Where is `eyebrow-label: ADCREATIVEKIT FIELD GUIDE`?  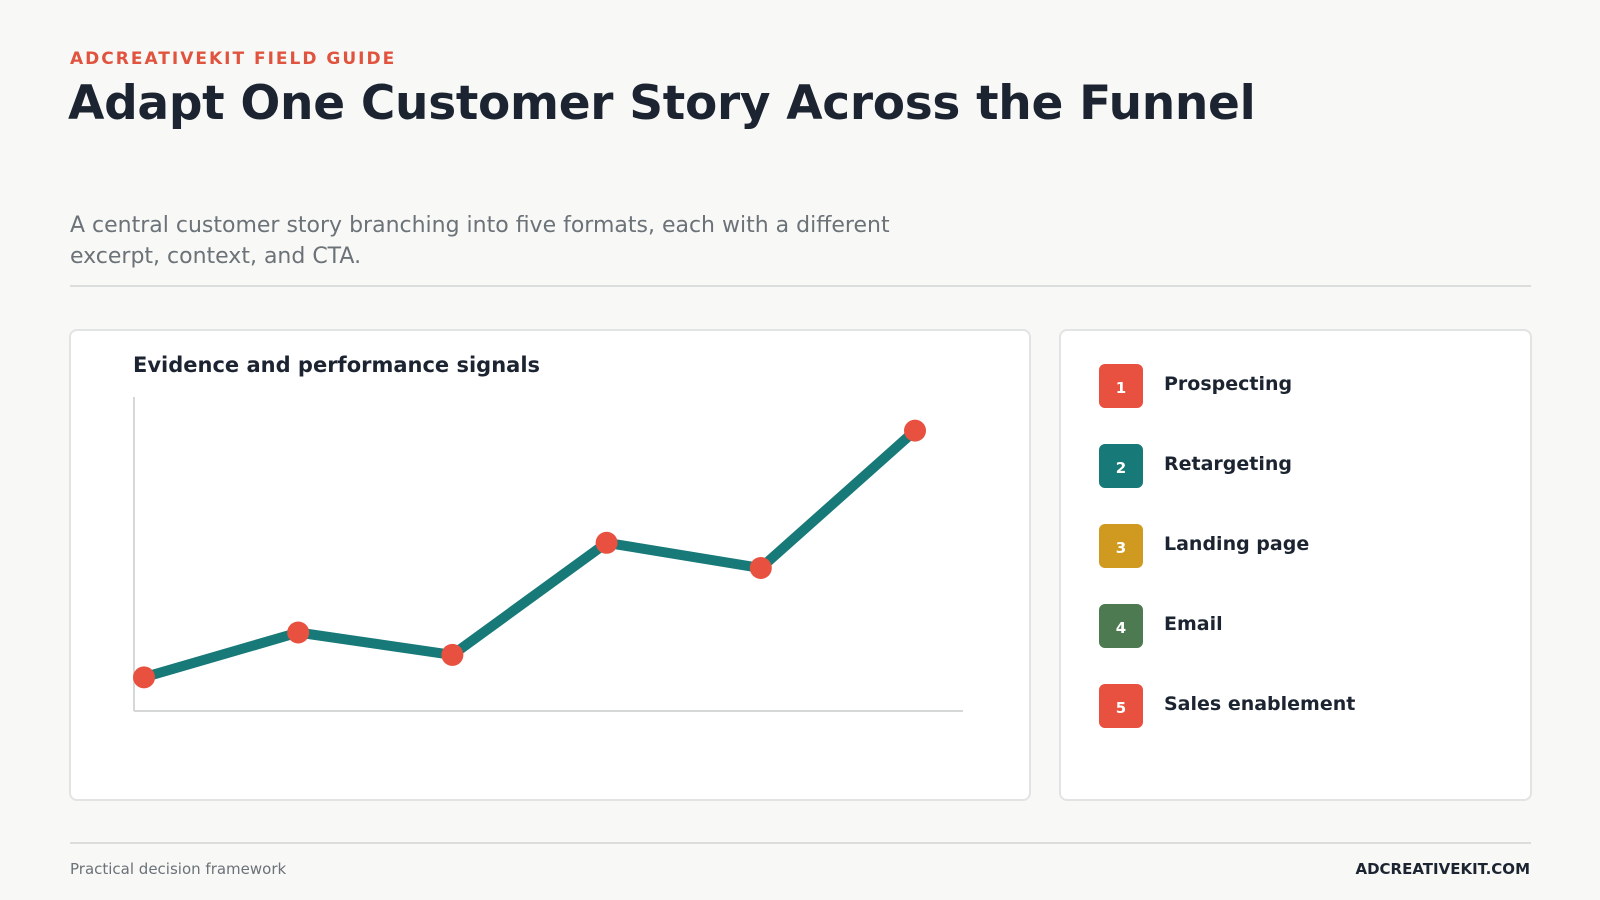
eyebrow-label: ADCREATIVEKIT FIELD GUIDE is located at coordinates (233, 59).